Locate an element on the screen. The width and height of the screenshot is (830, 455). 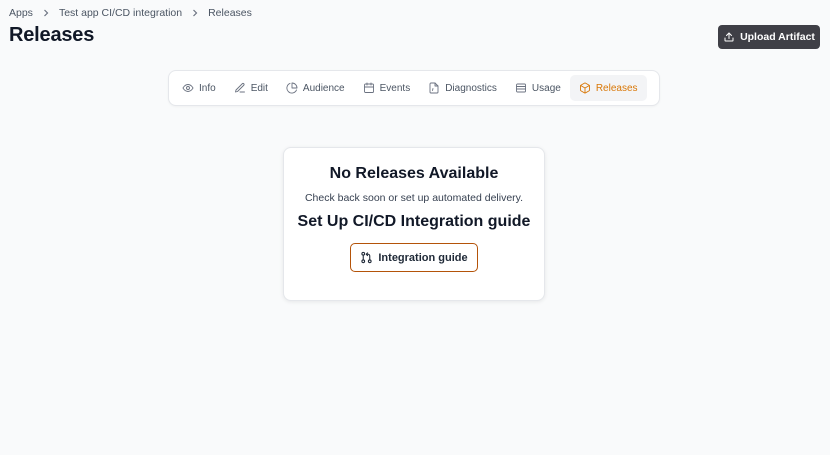
git-pull-request-icon is located at coordinates (367, 257).